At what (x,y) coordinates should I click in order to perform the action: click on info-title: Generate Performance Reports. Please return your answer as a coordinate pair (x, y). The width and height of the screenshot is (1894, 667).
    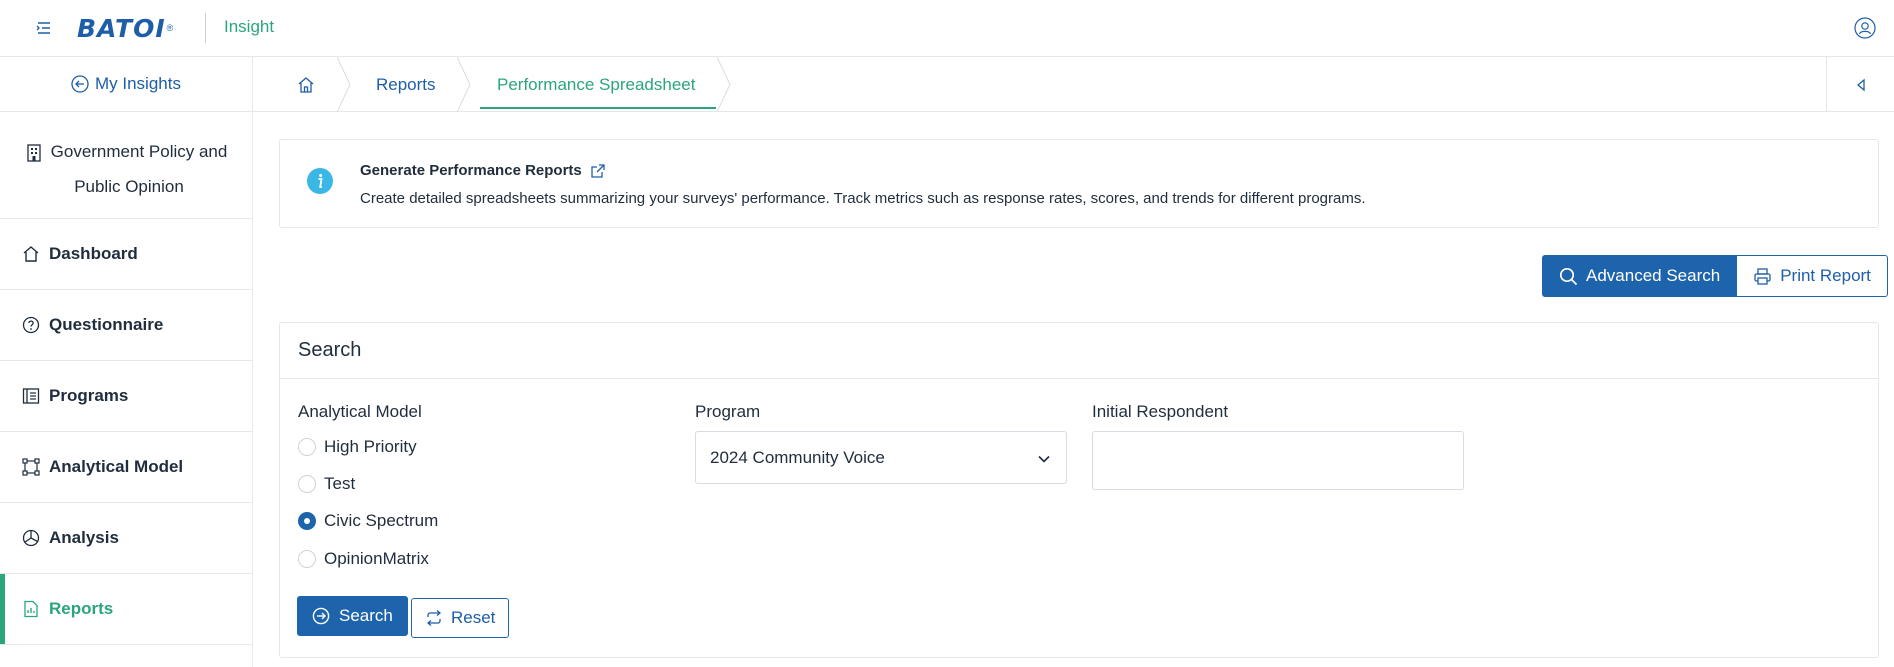
    Looking at the image, I should click on (483, 170).